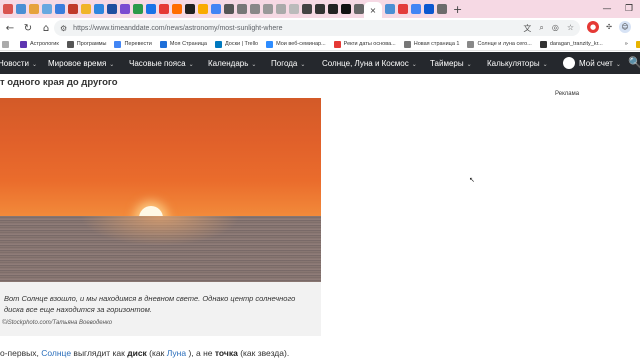  What do you see at coordinates (527, 28) in the screenshot?
I see `translate-icon: 文` at bounding box center [527, 28].